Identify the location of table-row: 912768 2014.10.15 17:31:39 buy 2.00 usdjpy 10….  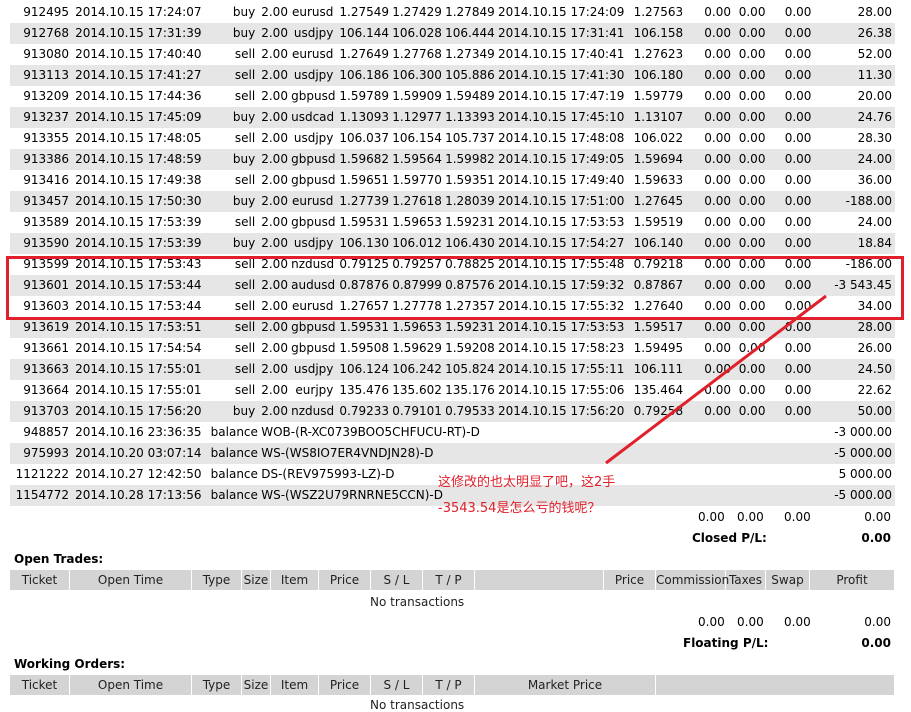
(452, 33).